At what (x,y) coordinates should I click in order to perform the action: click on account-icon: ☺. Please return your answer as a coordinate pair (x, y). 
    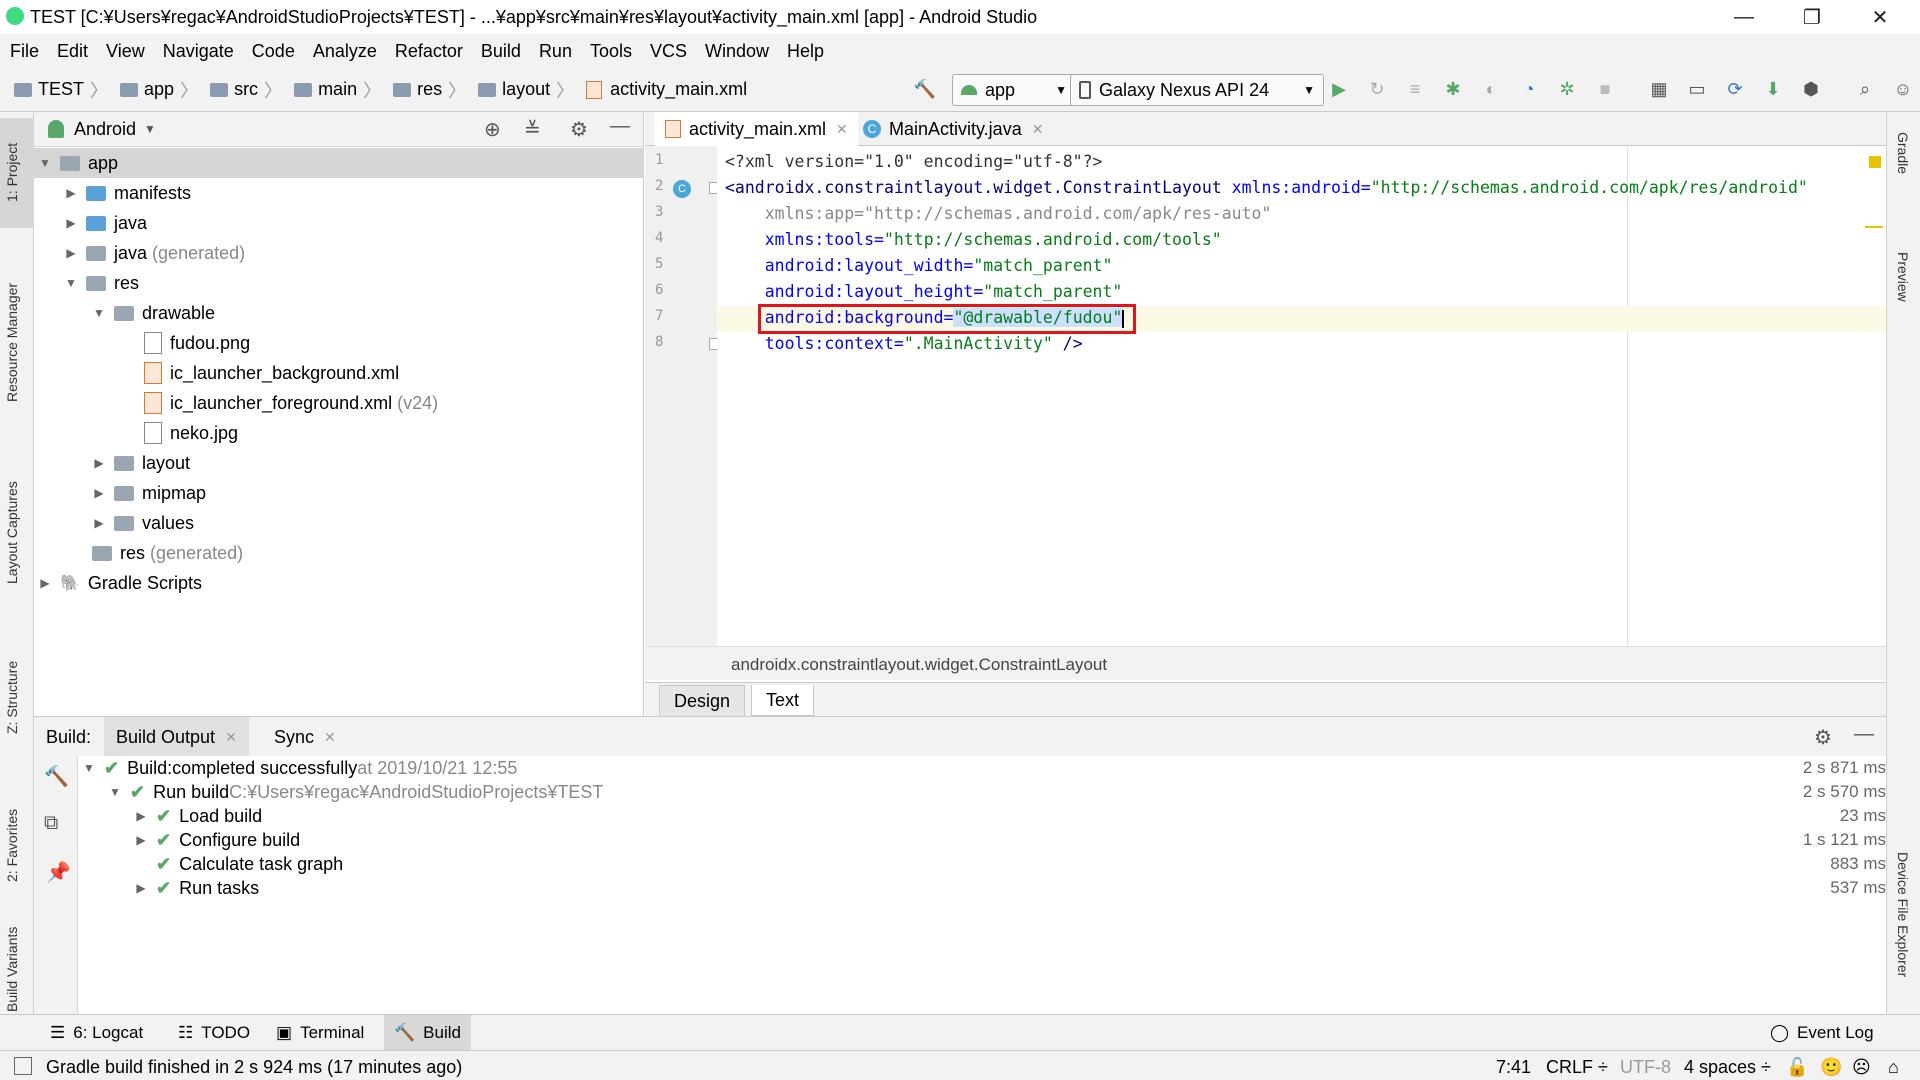
    Looking at the image, I should click on (1903, 89).